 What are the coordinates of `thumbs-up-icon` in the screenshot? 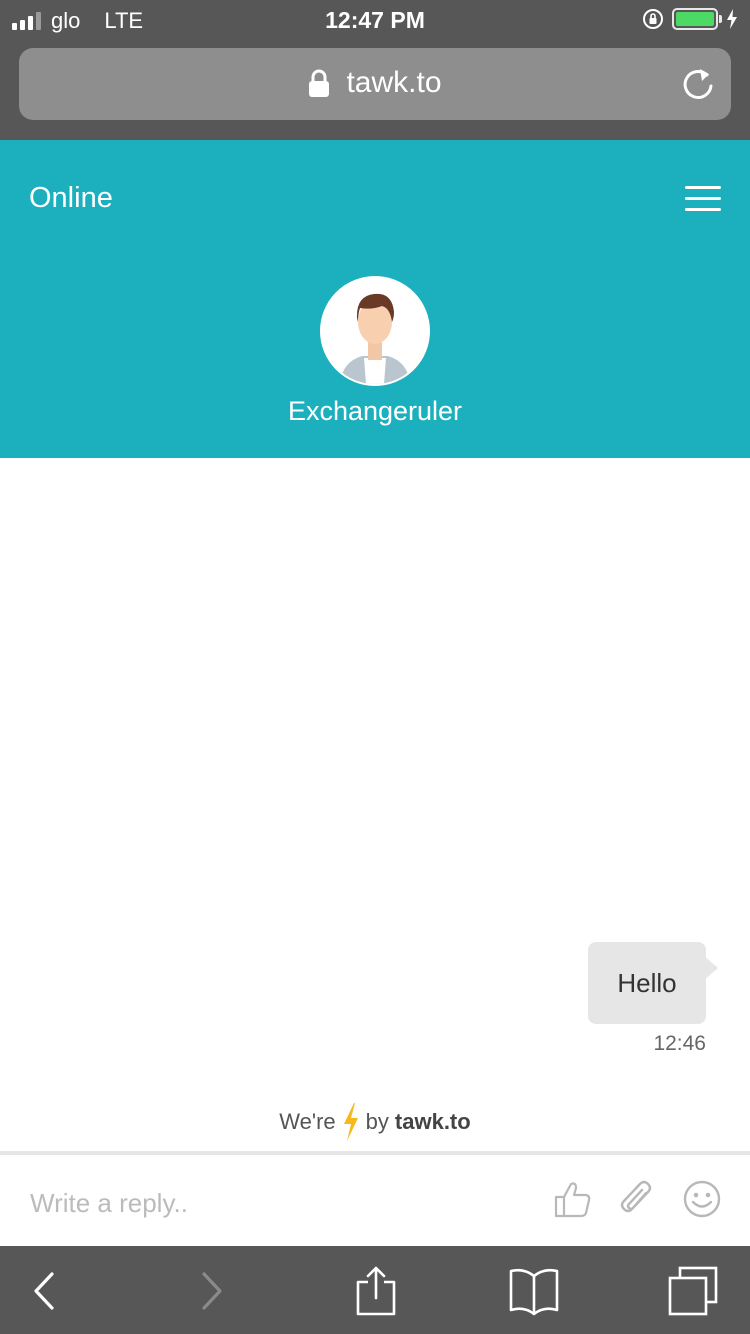 It's located at (572, 1199).